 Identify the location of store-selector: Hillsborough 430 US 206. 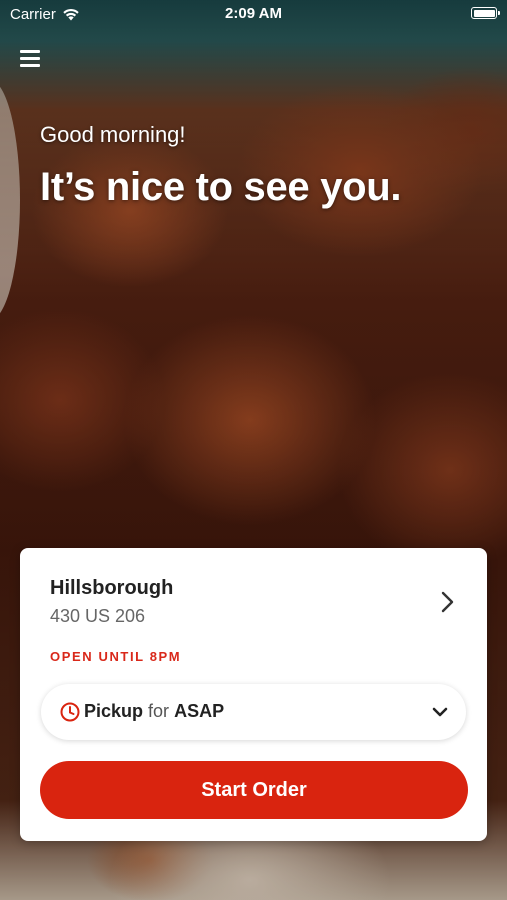
(253, 593).